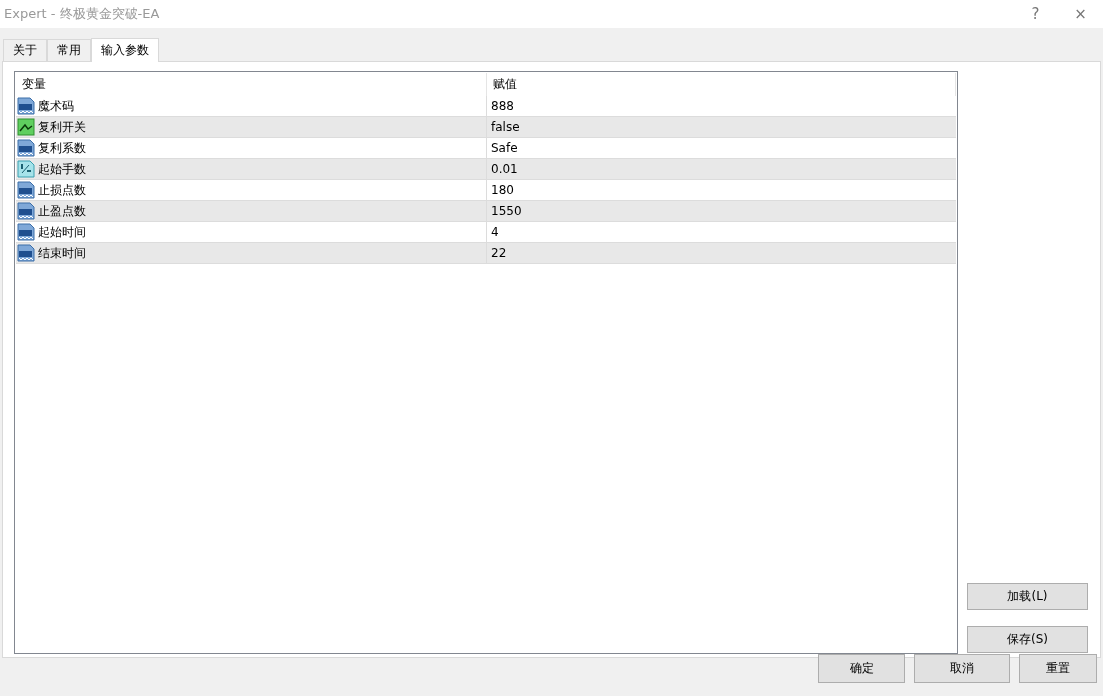 This screenshot has width=1103, height=696. I want to click on parameter-name: 起始时间, so click(62, 232).